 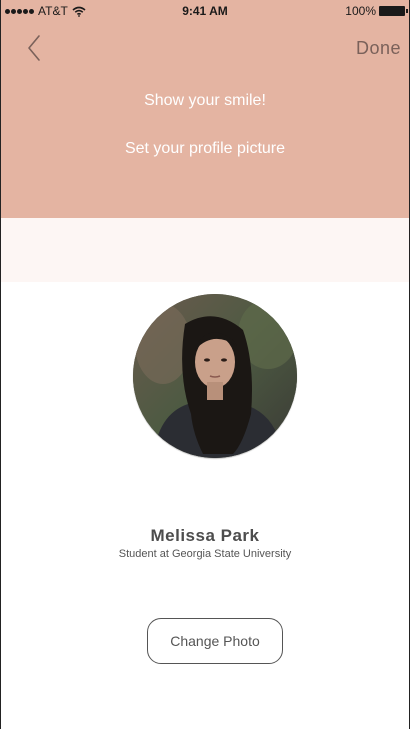 What do you see at coordinates (205, 100) in the screenshot?
I see `header-title: Show your smile!` at bounding box center [205, 100].